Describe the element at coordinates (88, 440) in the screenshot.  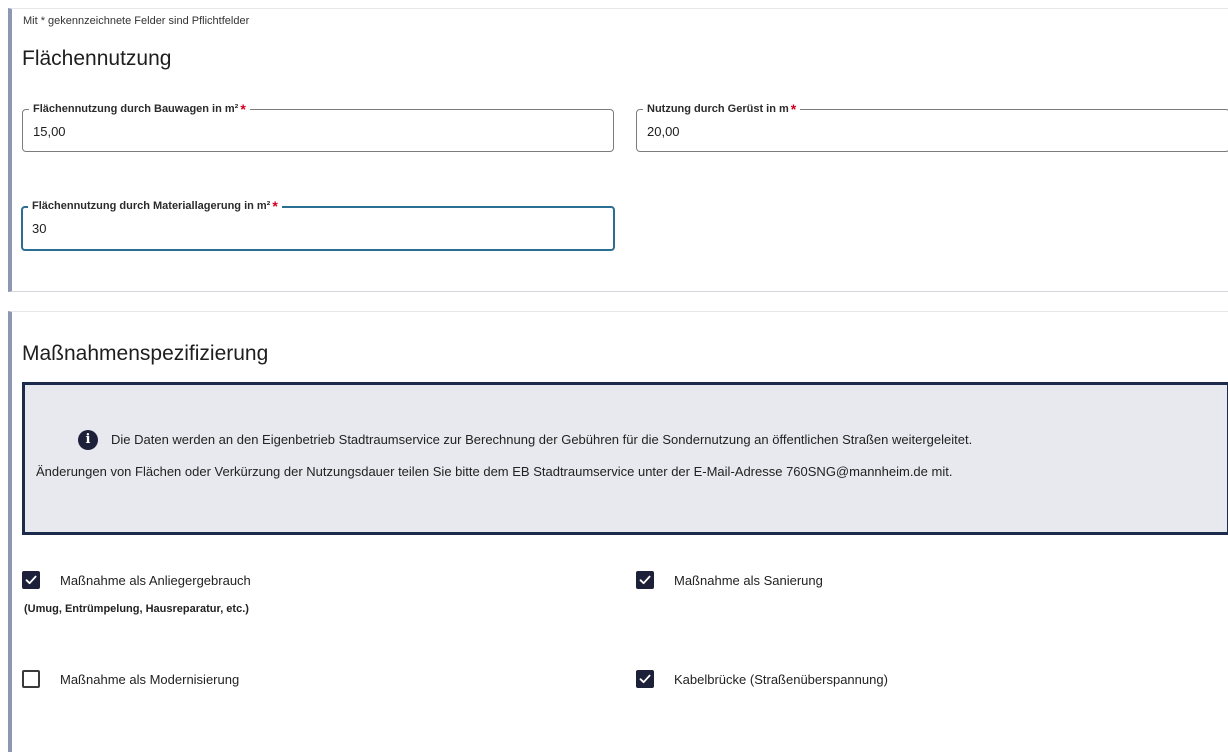
I see `info-icon: i` at that location.